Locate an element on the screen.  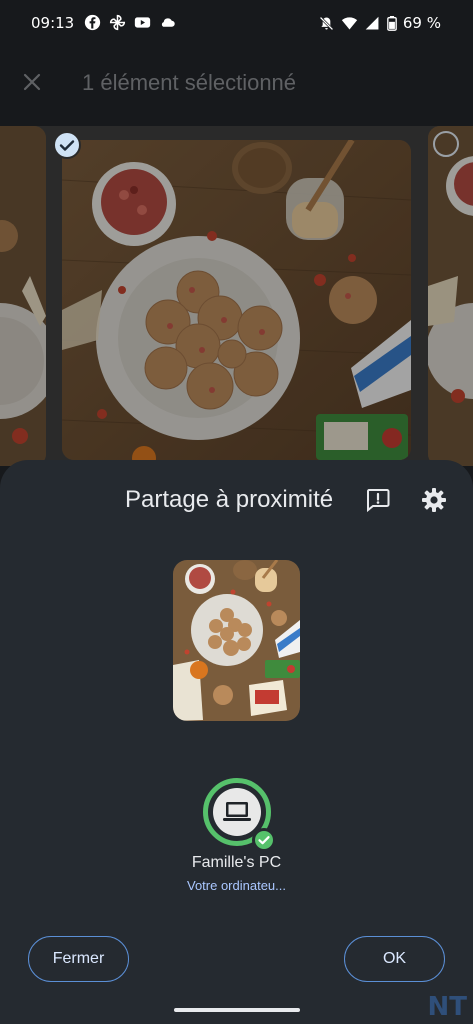
battery-level: 69 % is located at coordinates (421, 23).